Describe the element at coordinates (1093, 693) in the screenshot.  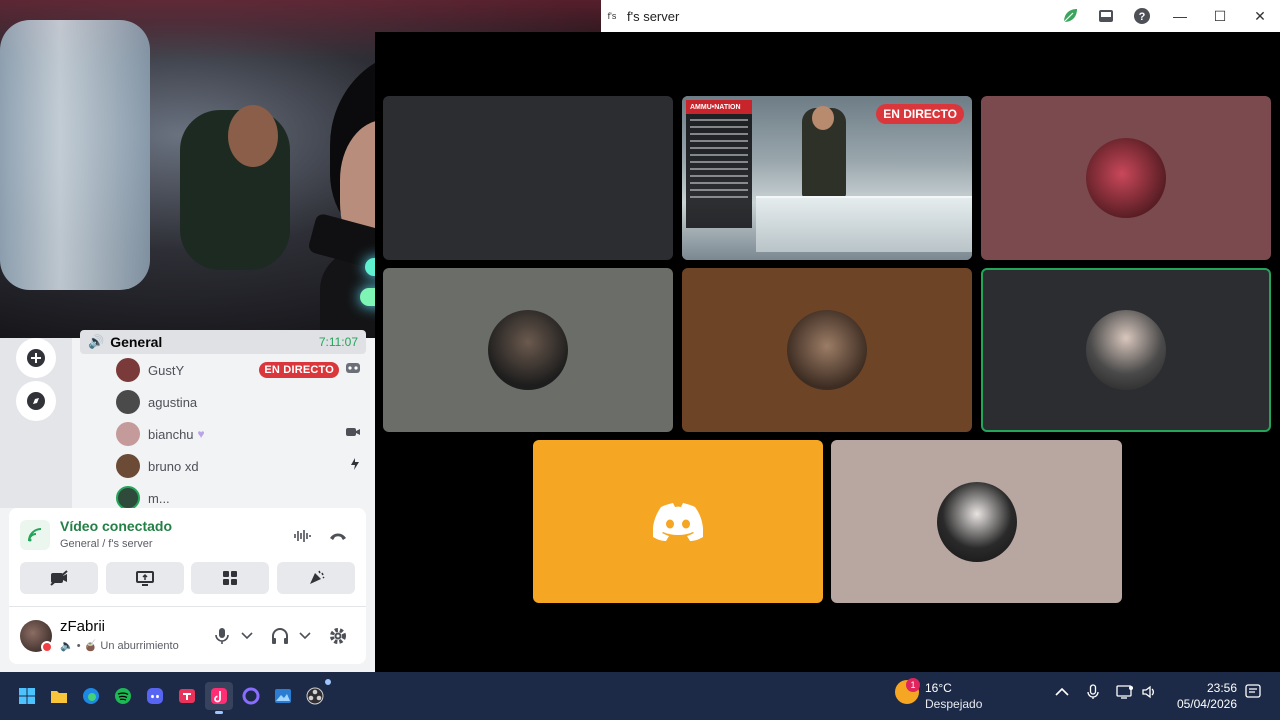
I see `microphone-icon` at that location.